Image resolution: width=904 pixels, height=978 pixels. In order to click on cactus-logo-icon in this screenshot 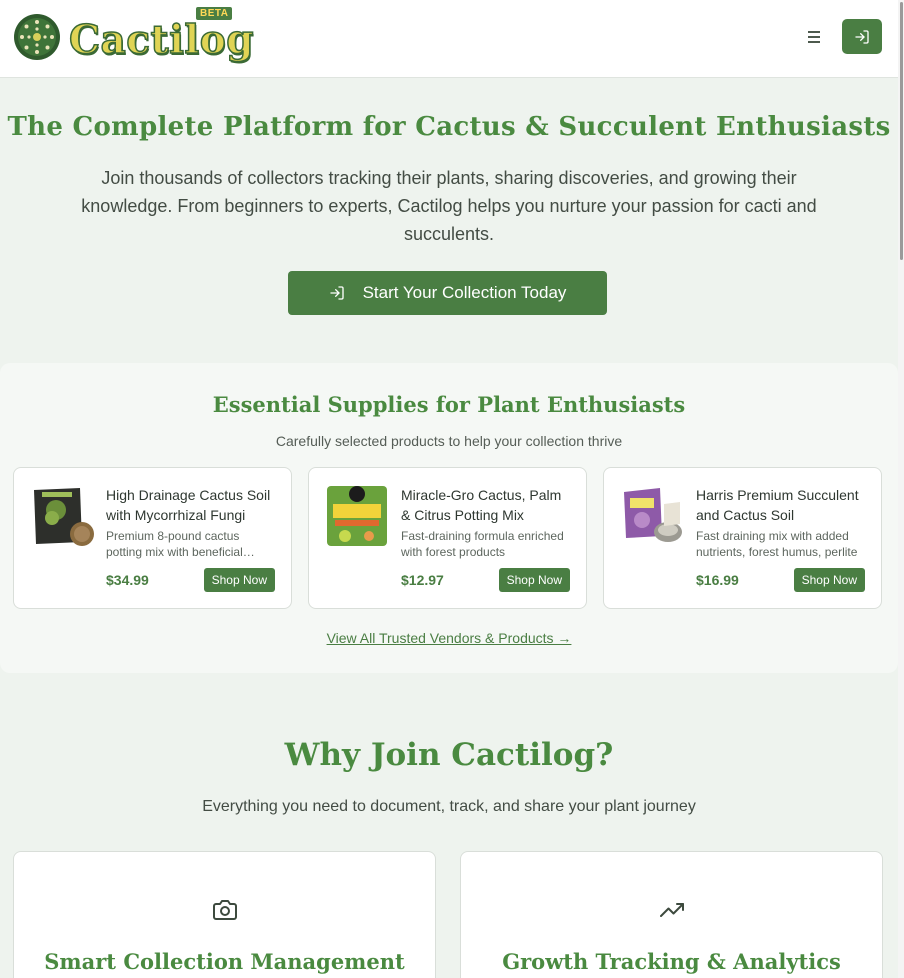, I will do `click(37, 37)`.